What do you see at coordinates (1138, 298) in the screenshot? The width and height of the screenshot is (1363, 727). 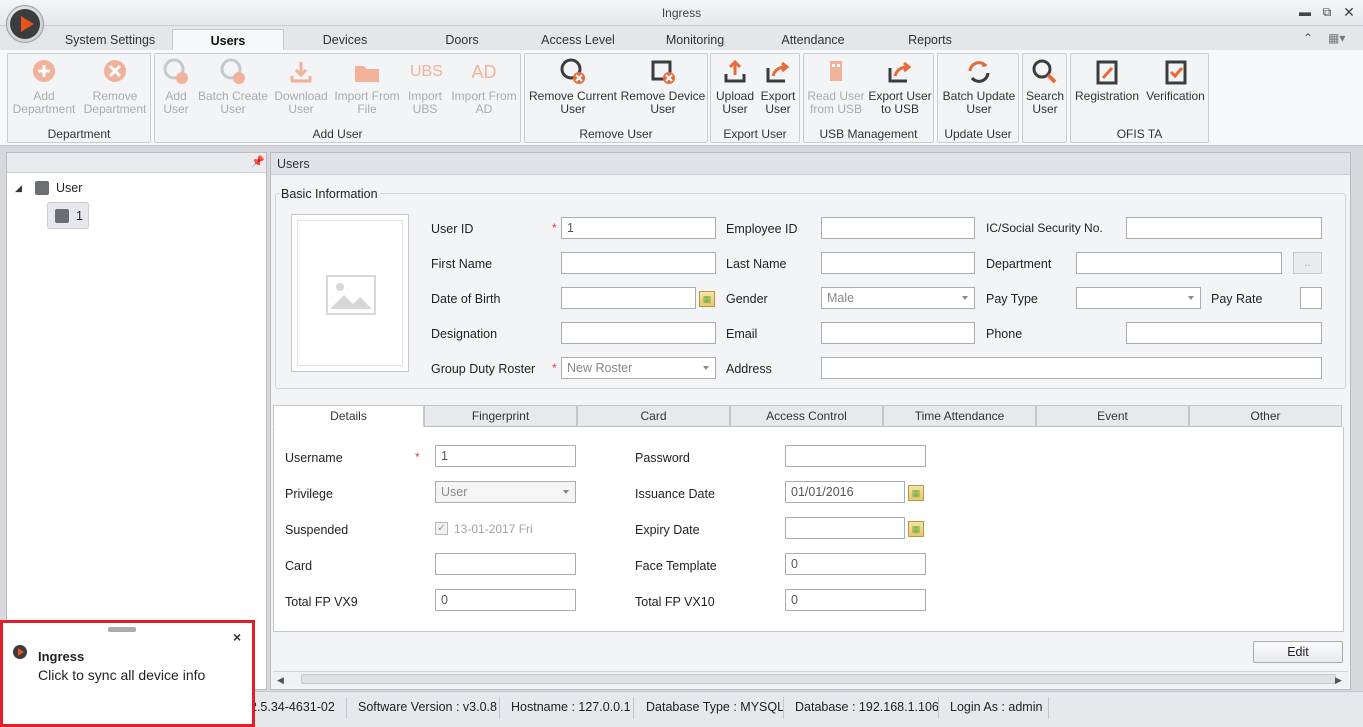 I see `pay-type-select` at bounding box center [1138, 298].